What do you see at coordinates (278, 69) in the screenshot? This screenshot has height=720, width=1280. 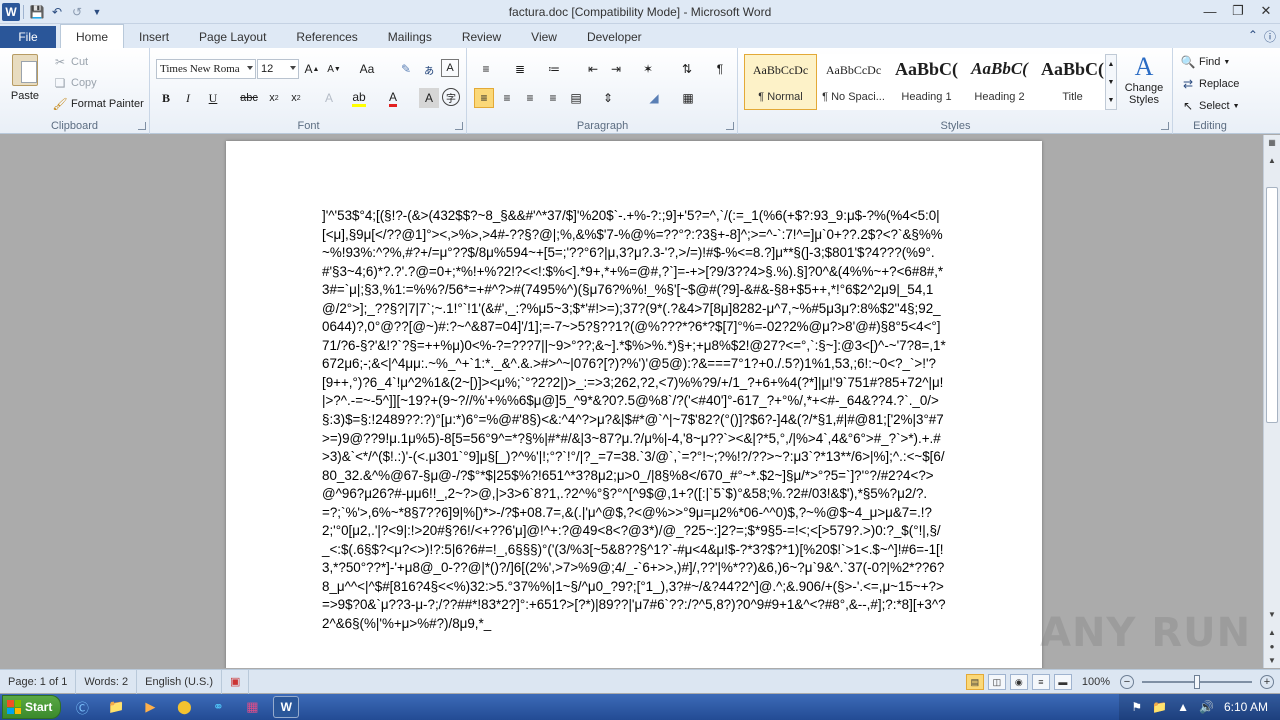 I see `font-size-combo: 12` at bounding box center [278, 69].